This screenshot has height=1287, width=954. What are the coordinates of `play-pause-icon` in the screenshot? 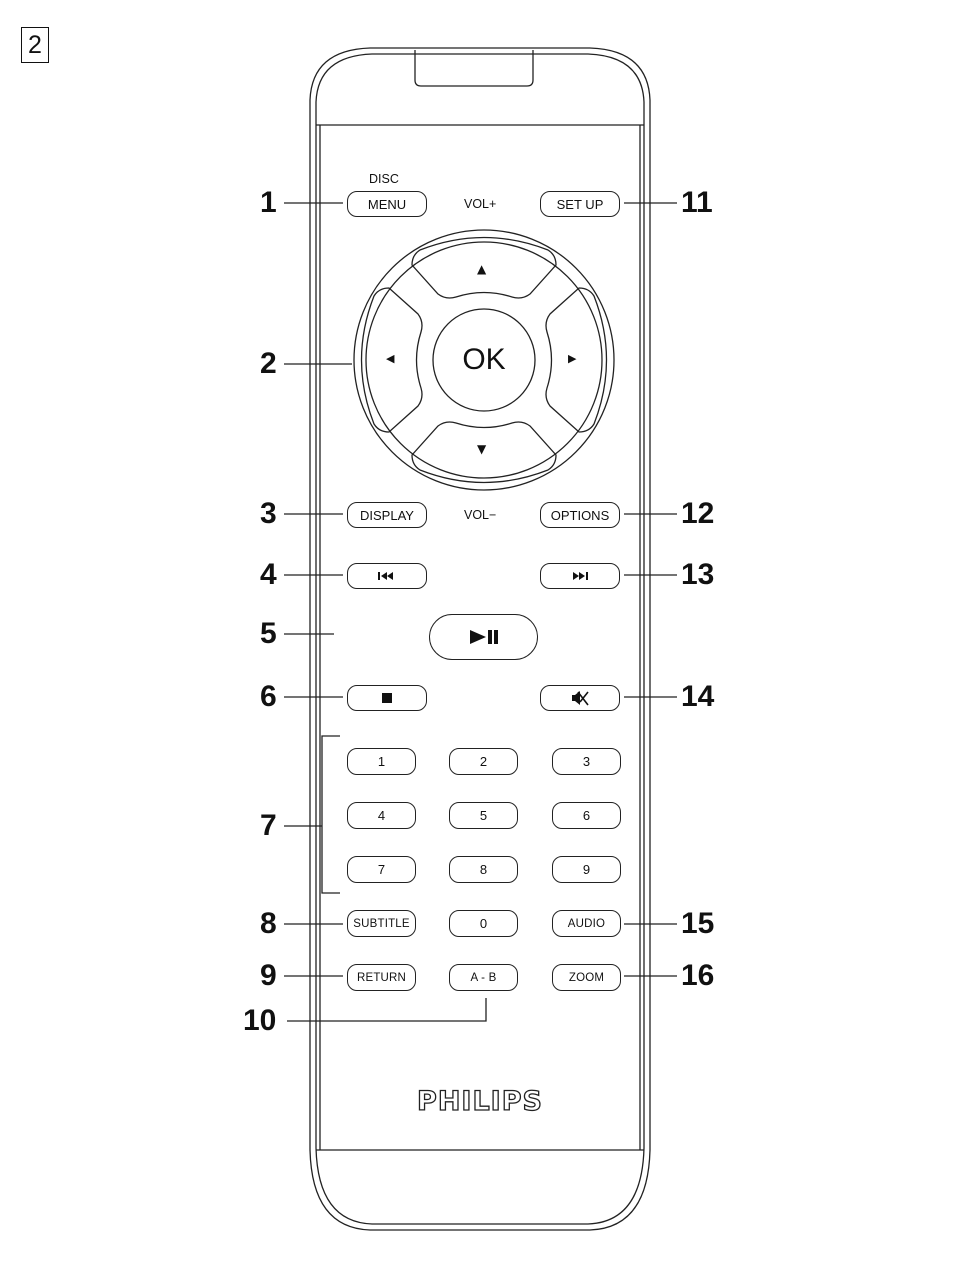 It's located at (483, 637).